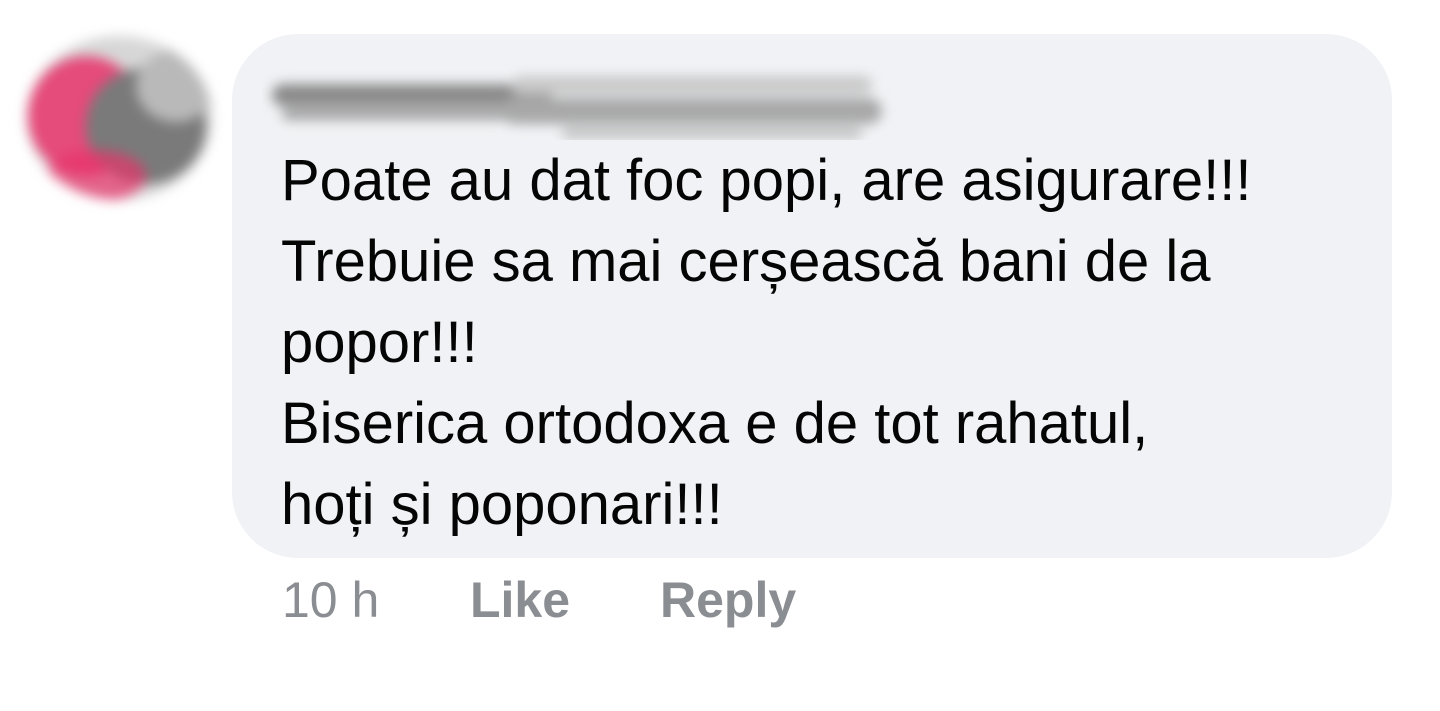  I want to click on comment-text-line: Trebuie sa mai cerșească bani de la, so click(746, 261).